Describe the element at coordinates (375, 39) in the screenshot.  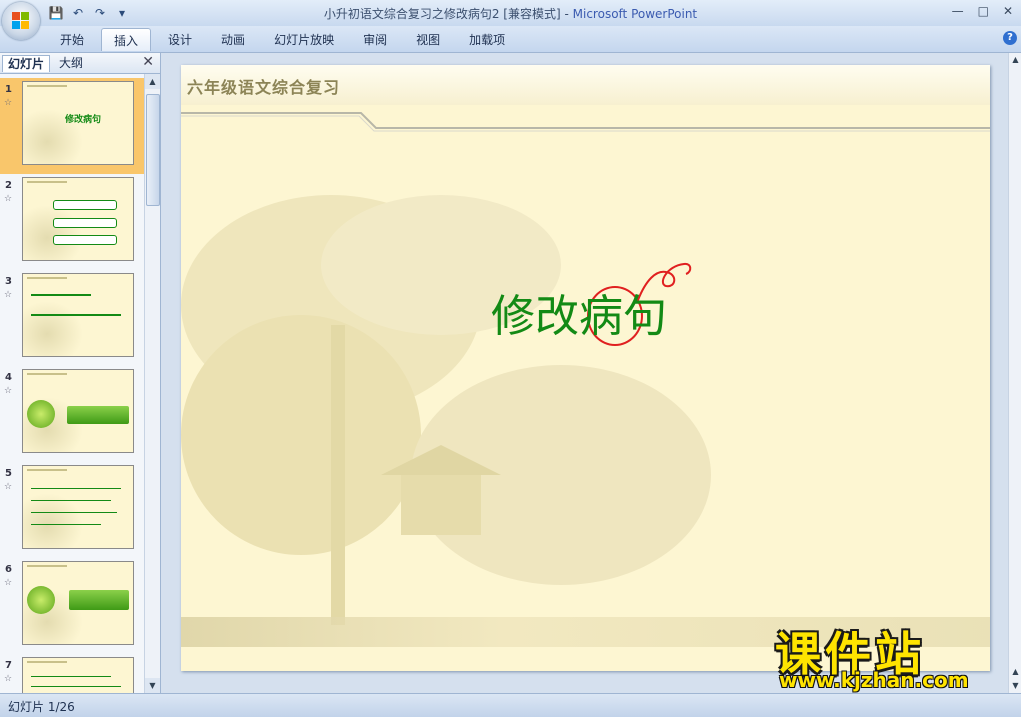
I see `tab-review: 审阅` at that location.